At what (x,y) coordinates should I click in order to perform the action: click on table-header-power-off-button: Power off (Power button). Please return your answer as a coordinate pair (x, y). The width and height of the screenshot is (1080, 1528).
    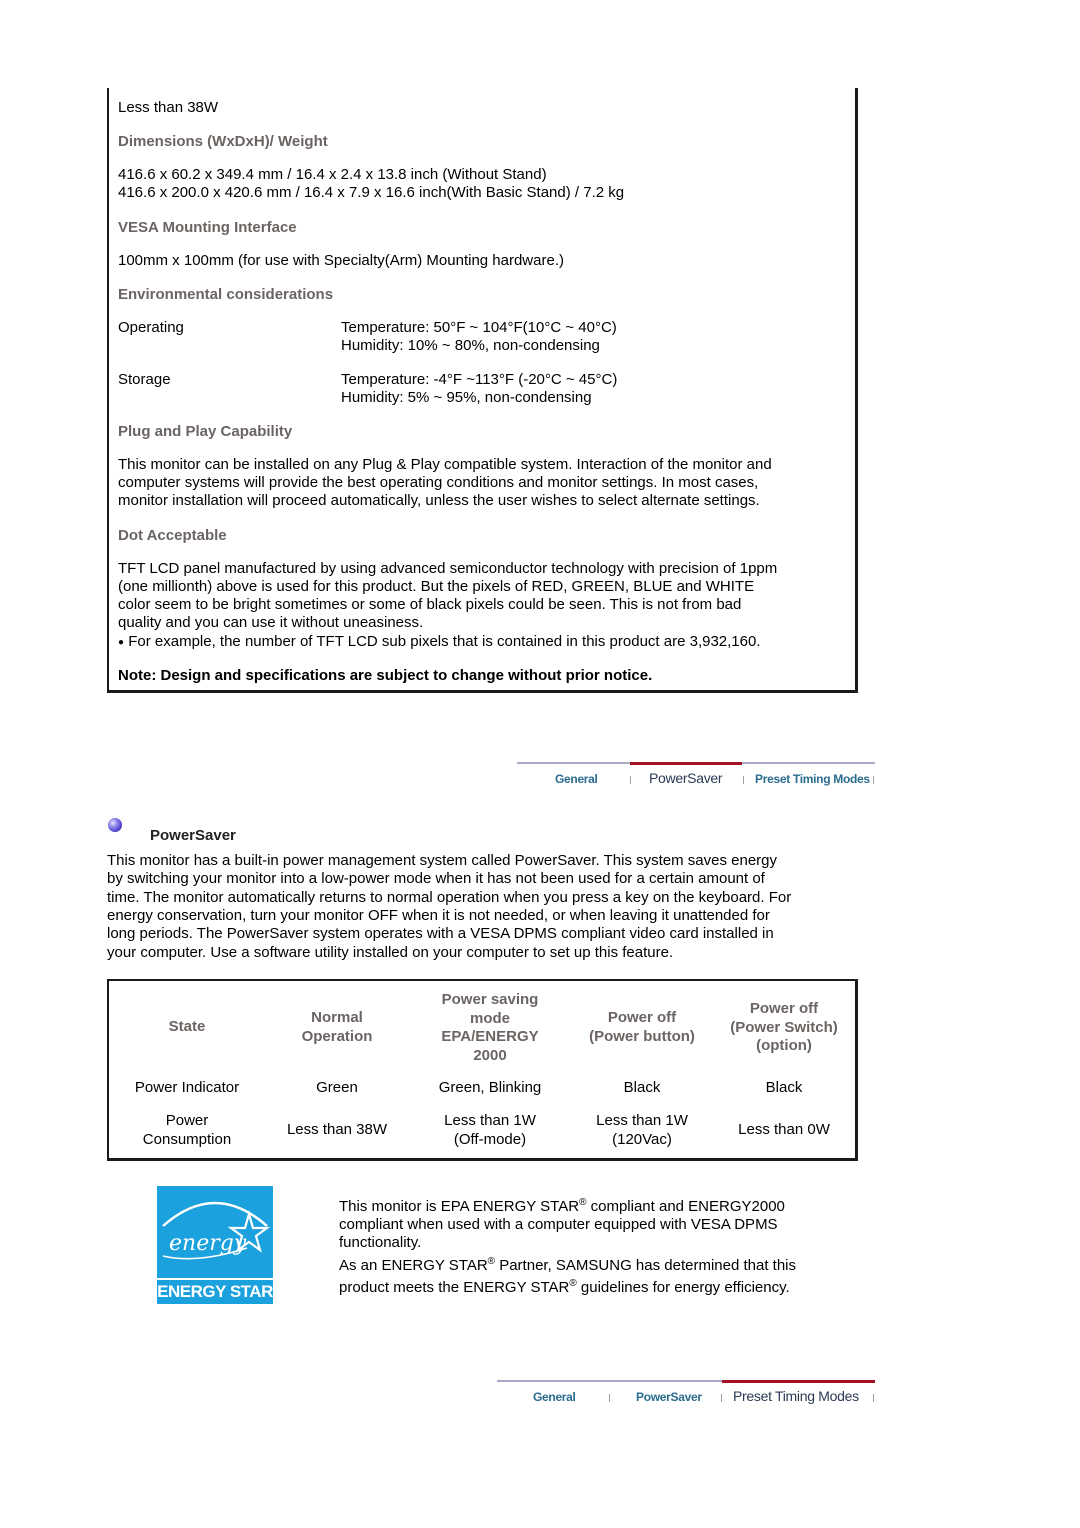
    Looking at the image, I should click on (642, 1027).